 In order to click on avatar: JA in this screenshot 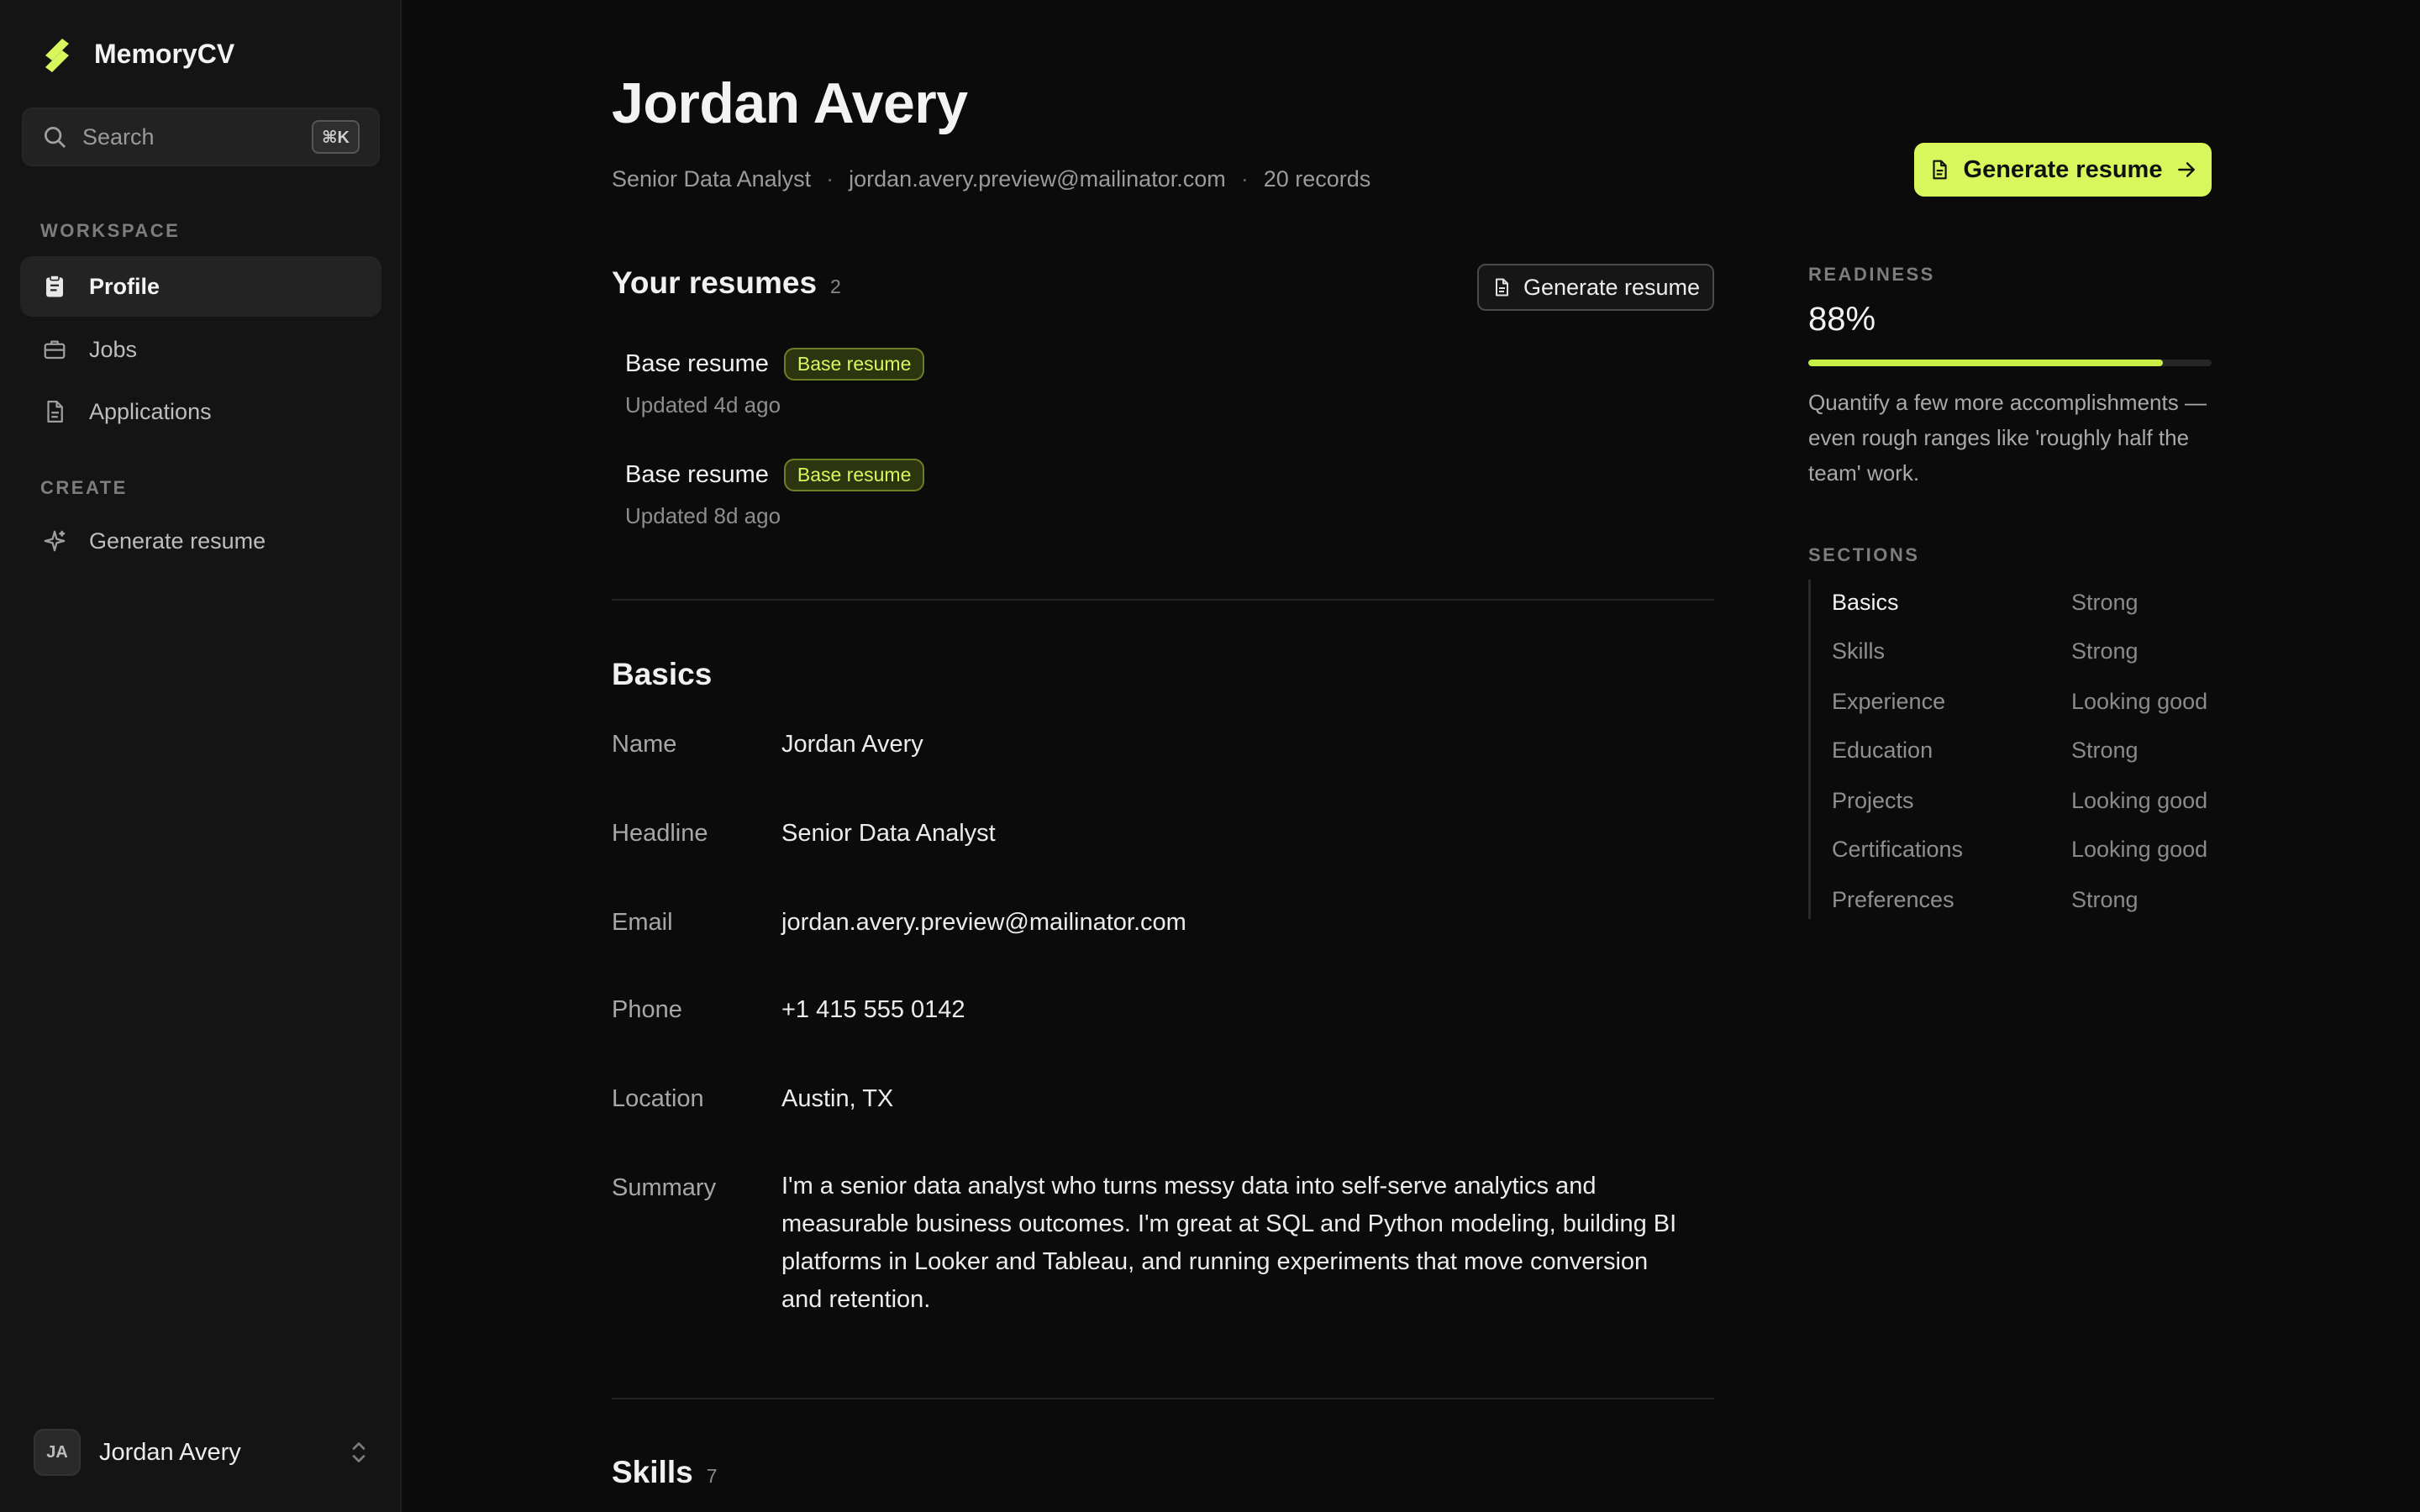, I will do `click(58, 1452)`.